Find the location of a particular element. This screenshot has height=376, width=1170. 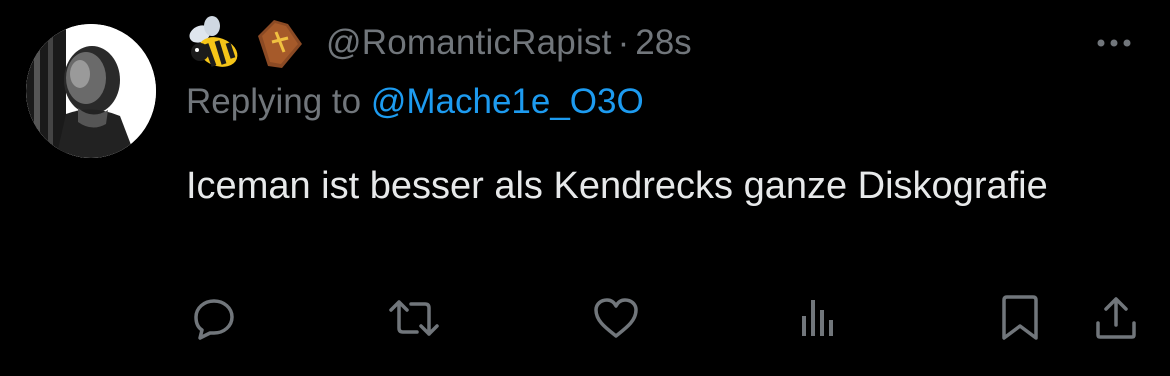

like-icon is located at coordinates (616, 318).